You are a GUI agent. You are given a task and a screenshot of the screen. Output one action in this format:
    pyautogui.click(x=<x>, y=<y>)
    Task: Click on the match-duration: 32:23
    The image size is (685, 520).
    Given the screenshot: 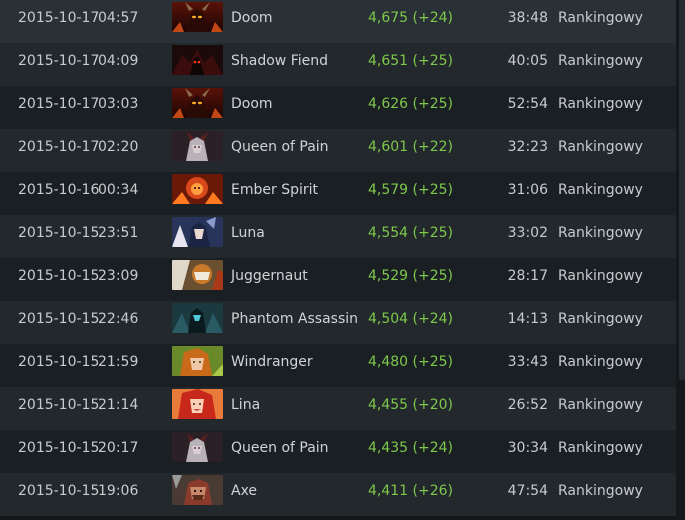 What is the action you would take?
    pyautogui.click(x=527, y=147)
    